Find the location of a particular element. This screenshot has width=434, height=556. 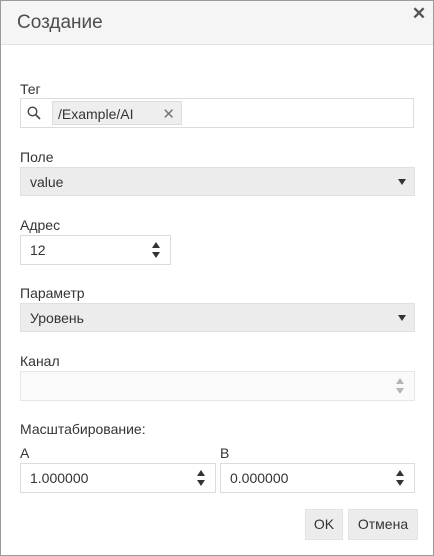

tag-chip: /Example/AI ✕ is located at coordinates (117, 113).